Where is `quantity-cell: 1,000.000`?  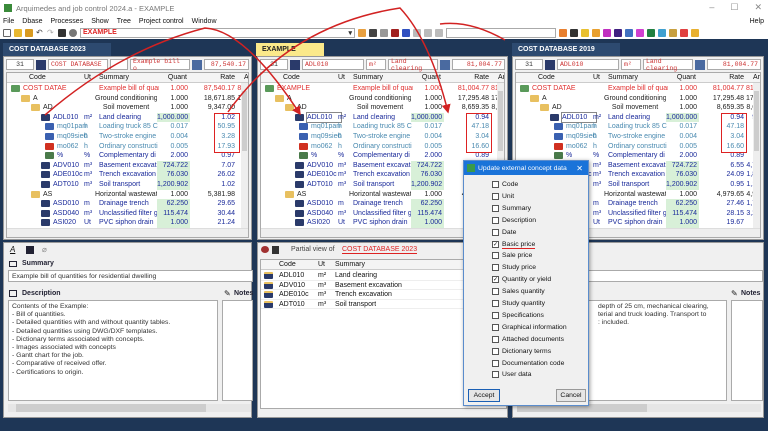
quantity-cell: 1,000.000 is located at coordinates (173, 117).